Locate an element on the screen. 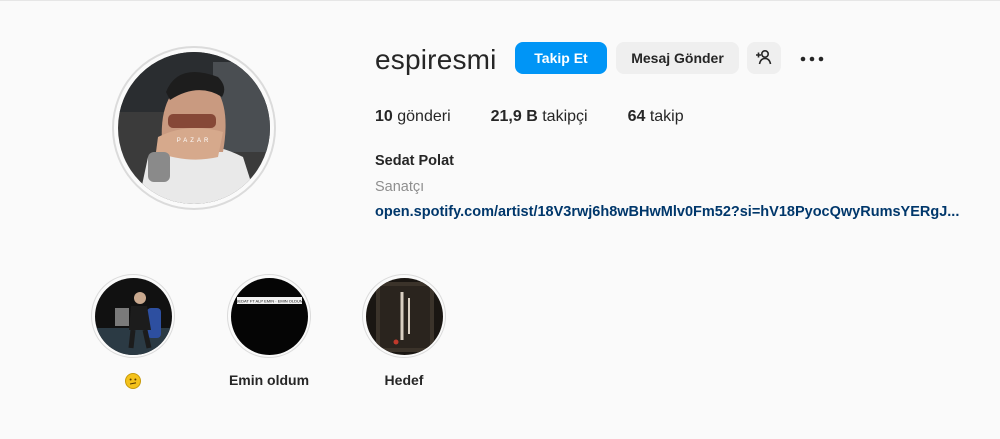 This screenshot has width=1000, height=439. avatar-photo: PAZAR is located at coordinates (194, 128).